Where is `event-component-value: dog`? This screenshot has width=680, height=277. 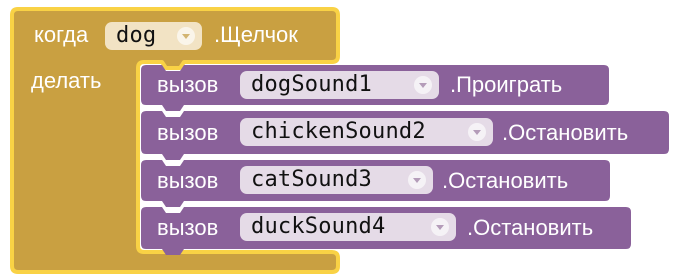
event-component-value: dog is located at coordinates (136, 35).